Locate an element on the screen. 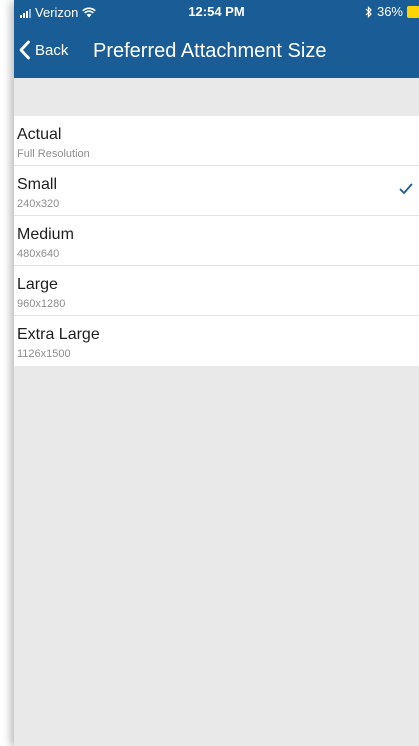  option-detail: 960x1280 is located at coordinates (41, 304).